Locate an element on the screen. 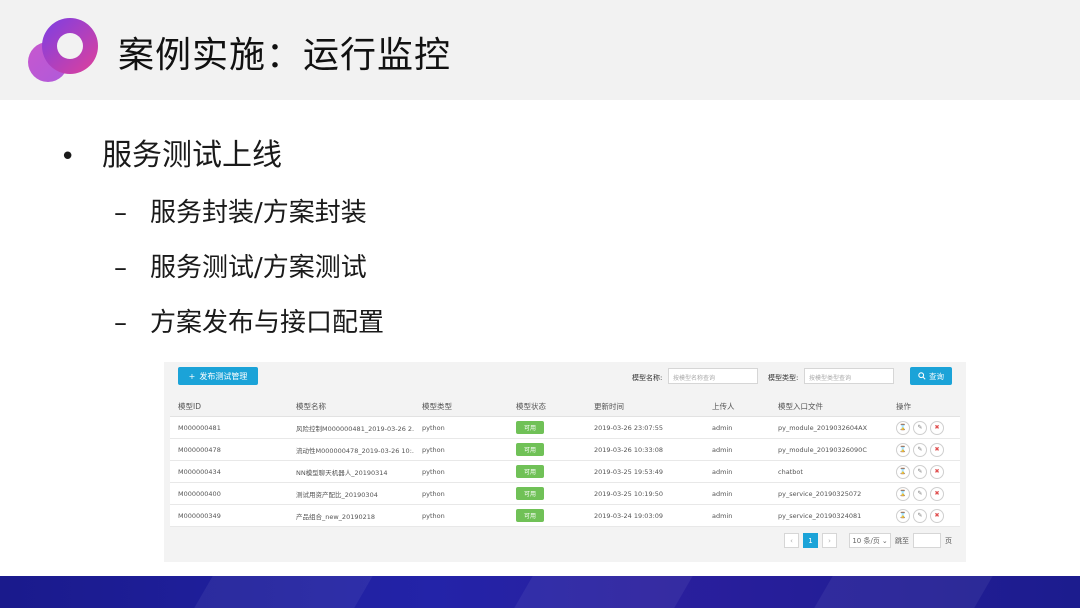 The width and height of the screenshot is (1080, 608). query-label: 查询 is located at coordinates (936, 376).